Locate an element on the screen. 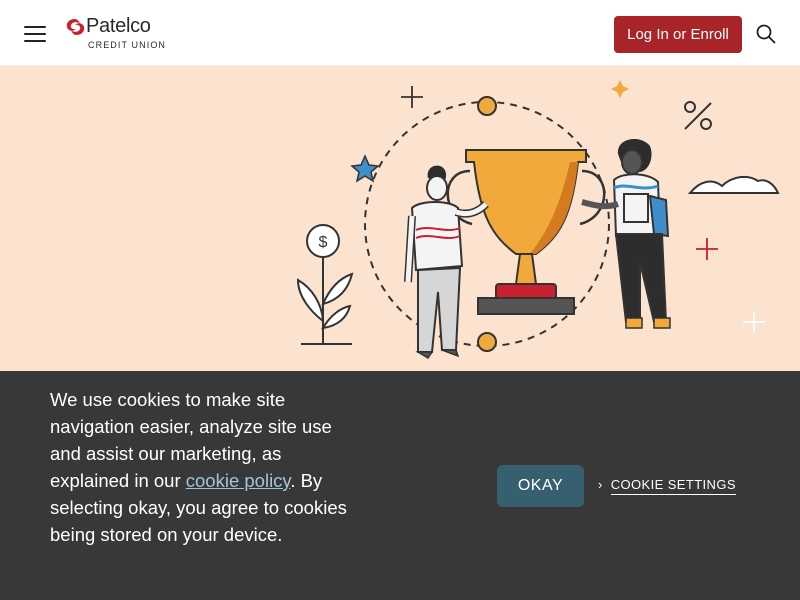 Image resolution: width=800 pixels, height=600 pixels. plus-mark-red-icon is located at coordinates (707, 249).